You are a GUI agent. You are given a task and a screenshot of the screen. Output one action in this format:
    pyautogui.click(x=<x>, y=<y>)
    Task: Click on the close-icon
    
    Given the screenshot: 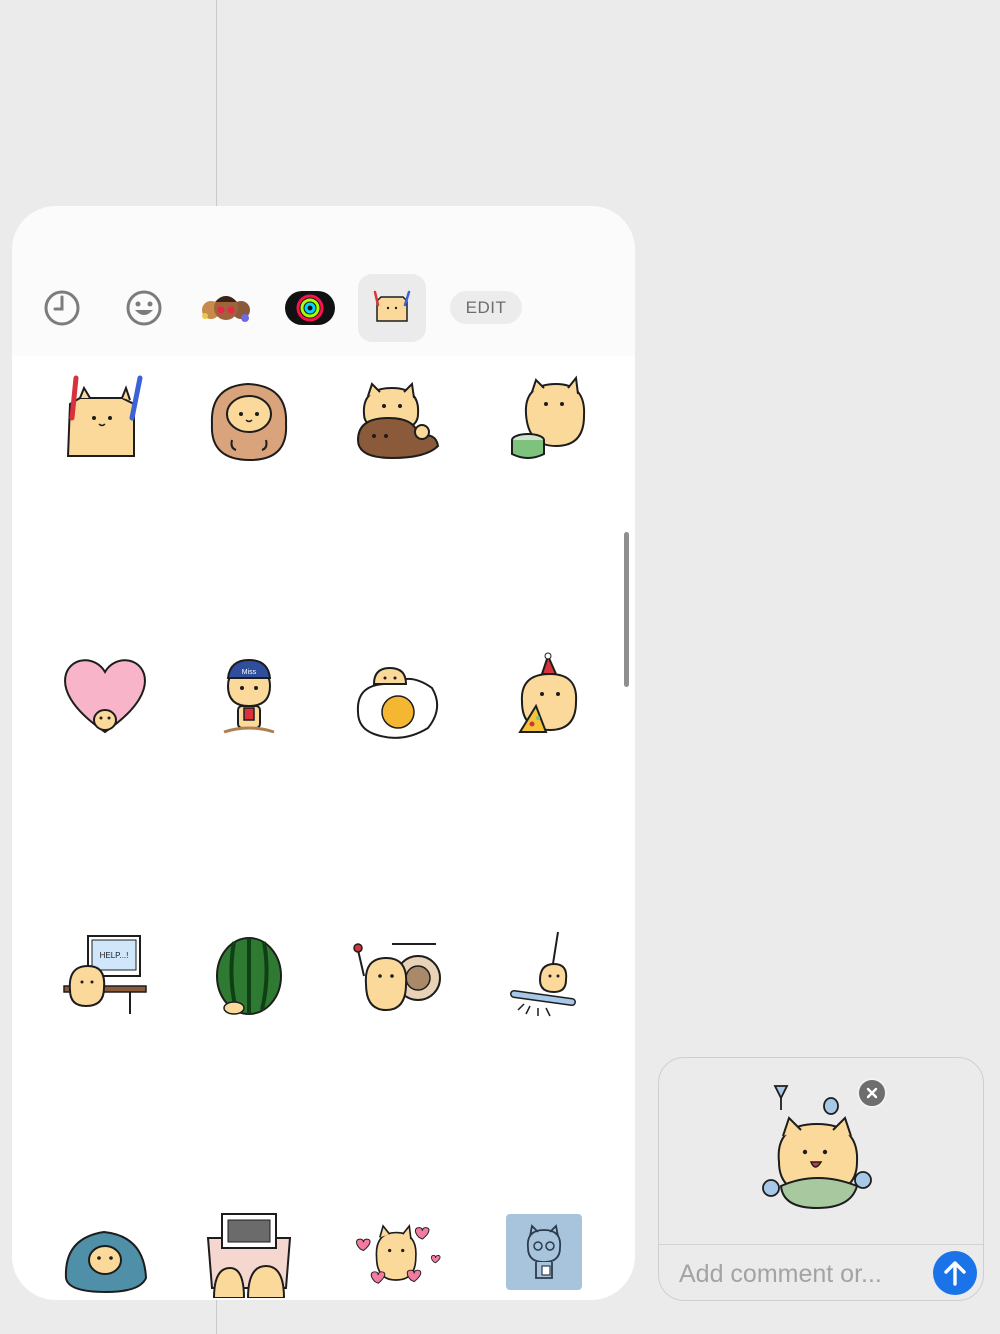 What is the action you would take?
    pyautogui.click(x=872, y=1093)
    